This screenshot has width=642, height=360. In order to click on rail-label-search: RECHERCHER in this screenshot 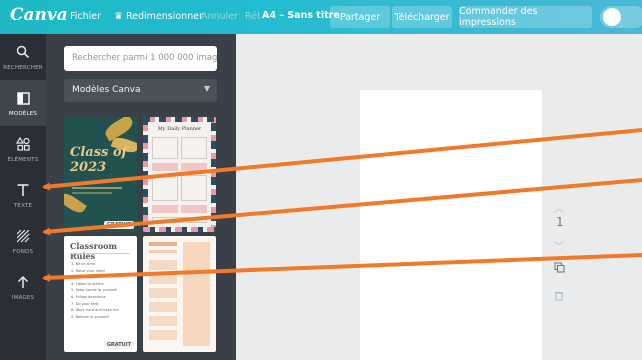, I will do `click(23, 68)`.